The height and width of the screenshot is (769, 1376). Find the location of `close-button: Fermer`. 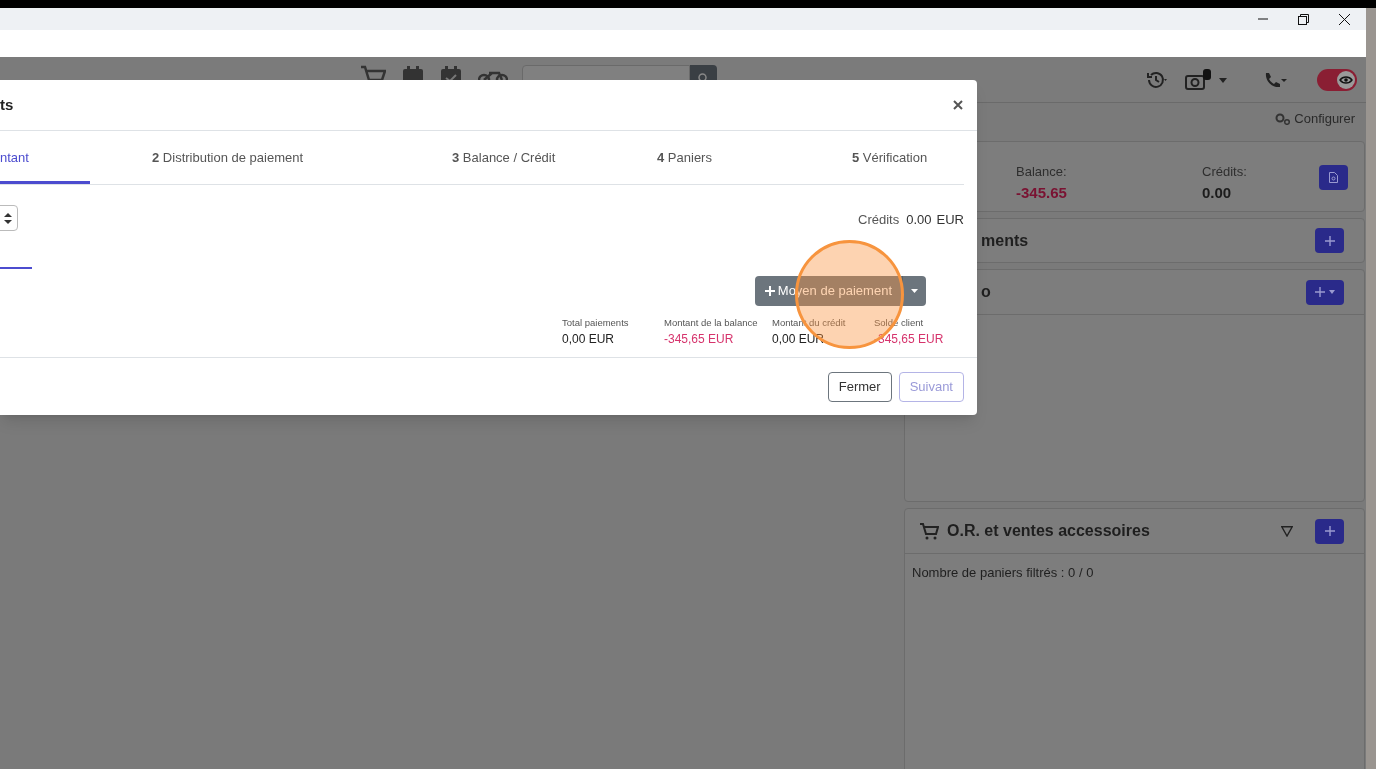

close-button: Fermer is located at coordinates (859, 386).